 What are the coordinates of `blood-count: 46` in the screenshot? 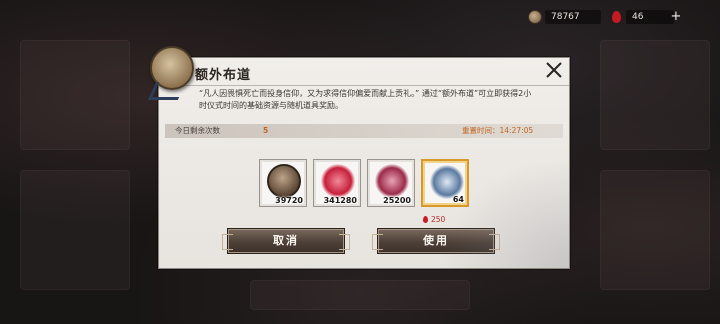 It's located at (650, 17).